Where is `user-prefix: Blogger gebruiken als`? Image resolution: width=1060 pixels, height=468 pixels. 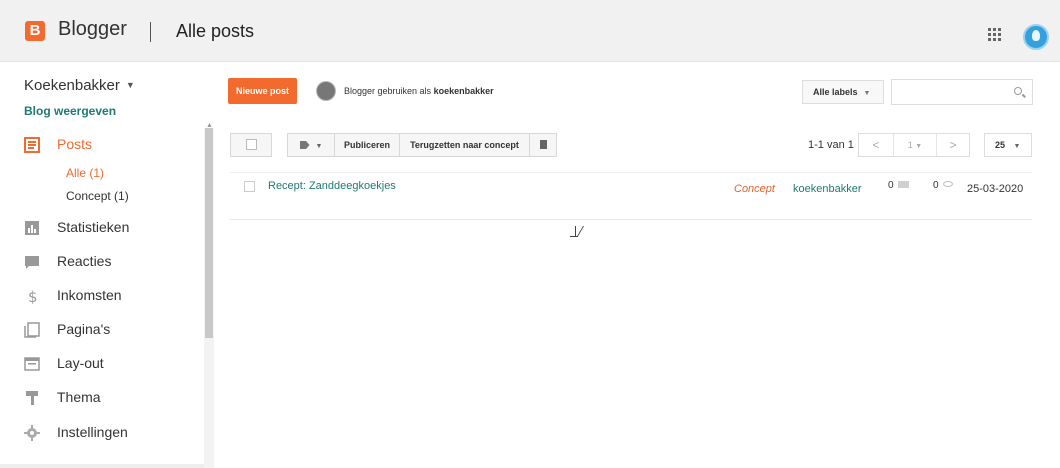
user-prefix: Blogger gebruiken als is located at coordinates (388, 91).